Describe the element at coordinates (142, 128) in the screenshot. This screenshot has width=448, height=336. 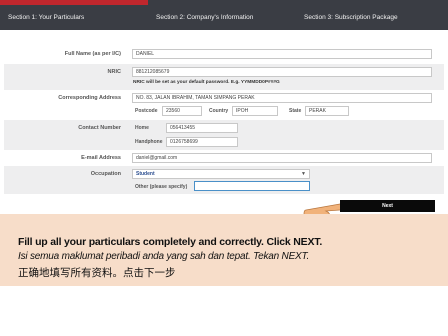
I see `home-label: Home` at that location.